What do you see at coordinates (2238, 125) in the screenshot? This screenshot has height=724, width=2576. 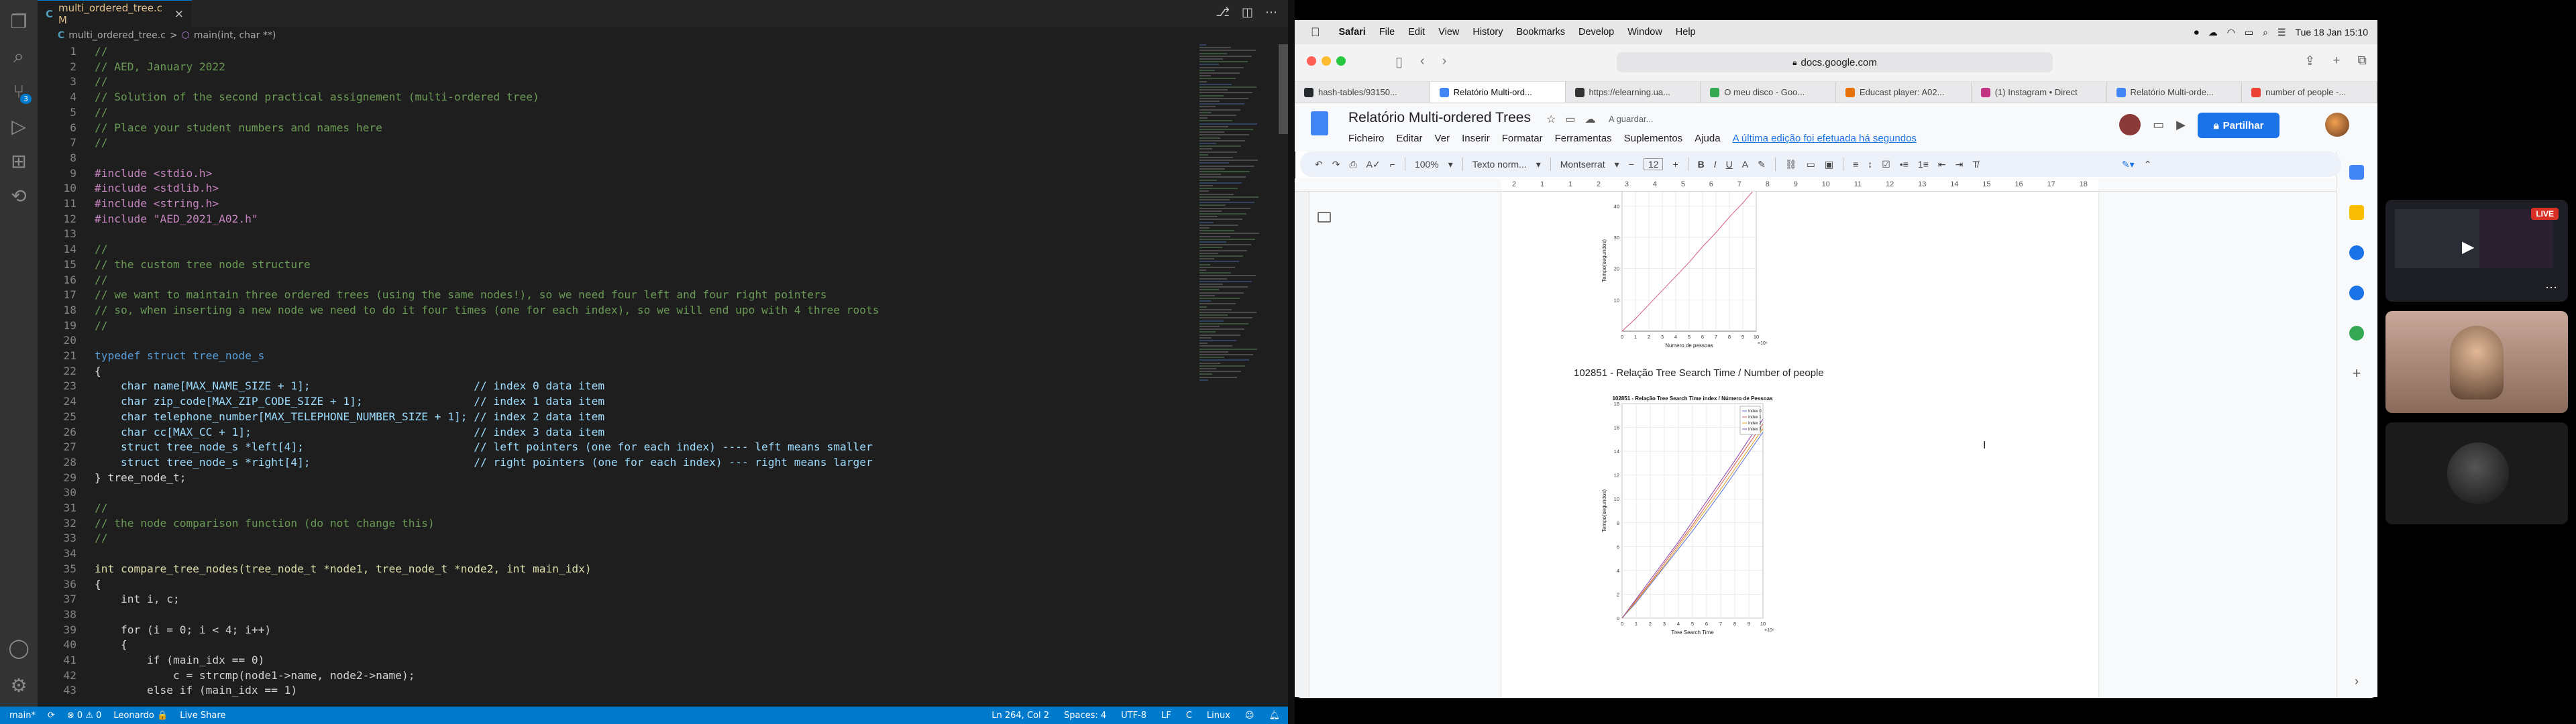 I see `share-button: 🔒︎ Partilhar` at bounding box center [2238, 125].